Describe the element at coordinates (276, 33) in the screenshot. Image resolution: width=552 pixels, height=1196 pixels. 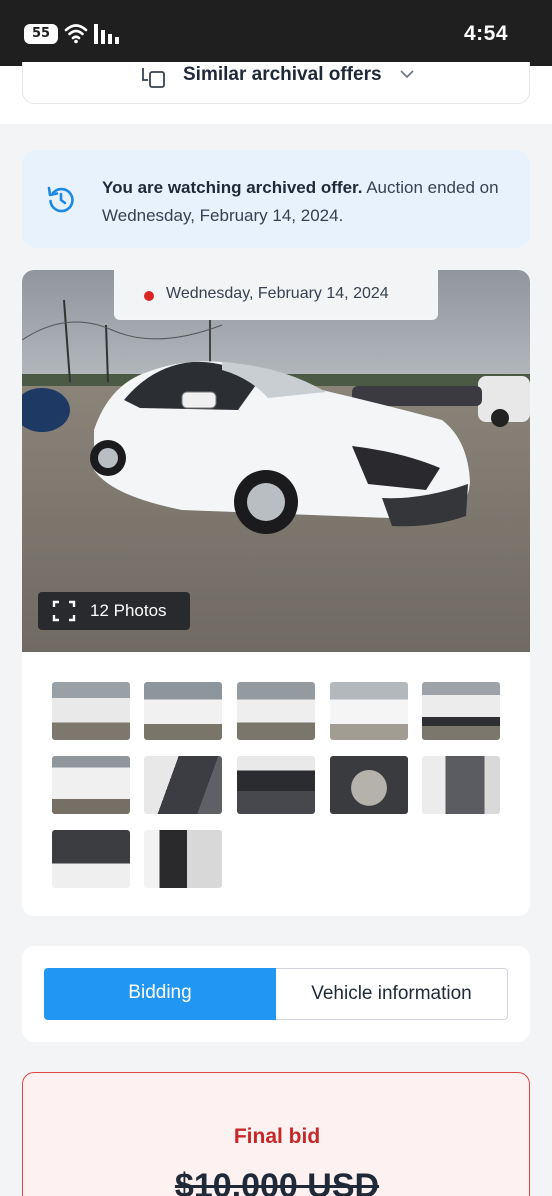
I see `status-bar: 55 4:54` at that location.